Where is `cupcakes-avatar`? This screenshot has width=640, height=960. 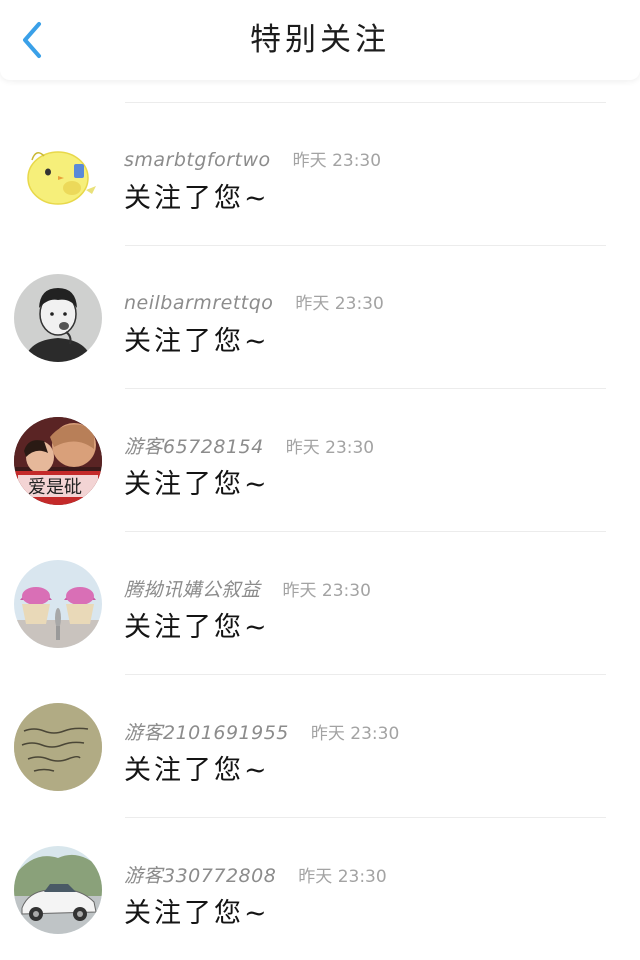
cupcakes-avatar is located at coordinates (58, 604).